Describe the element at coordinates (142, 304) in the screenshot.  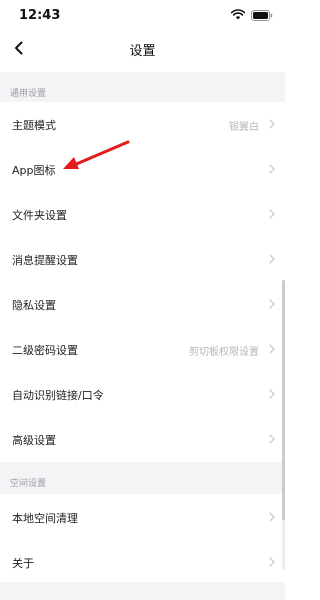
I see `settings-row-privacy: 隐私设置` at that location.